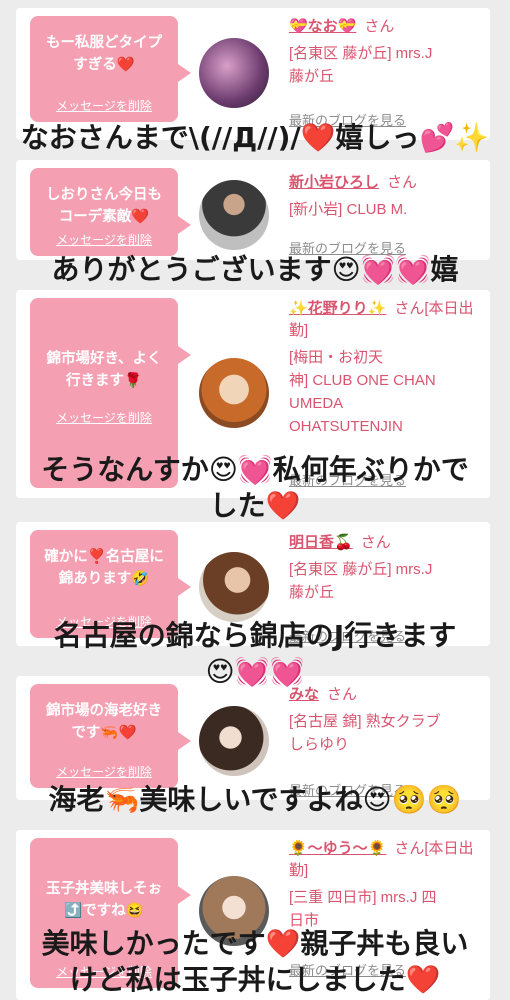 Image resolution: width=510 pixels, height=1000 pixels. I want to click on sender-name-link: 🌻〜ゆう〜🌻, so click(337, 848).